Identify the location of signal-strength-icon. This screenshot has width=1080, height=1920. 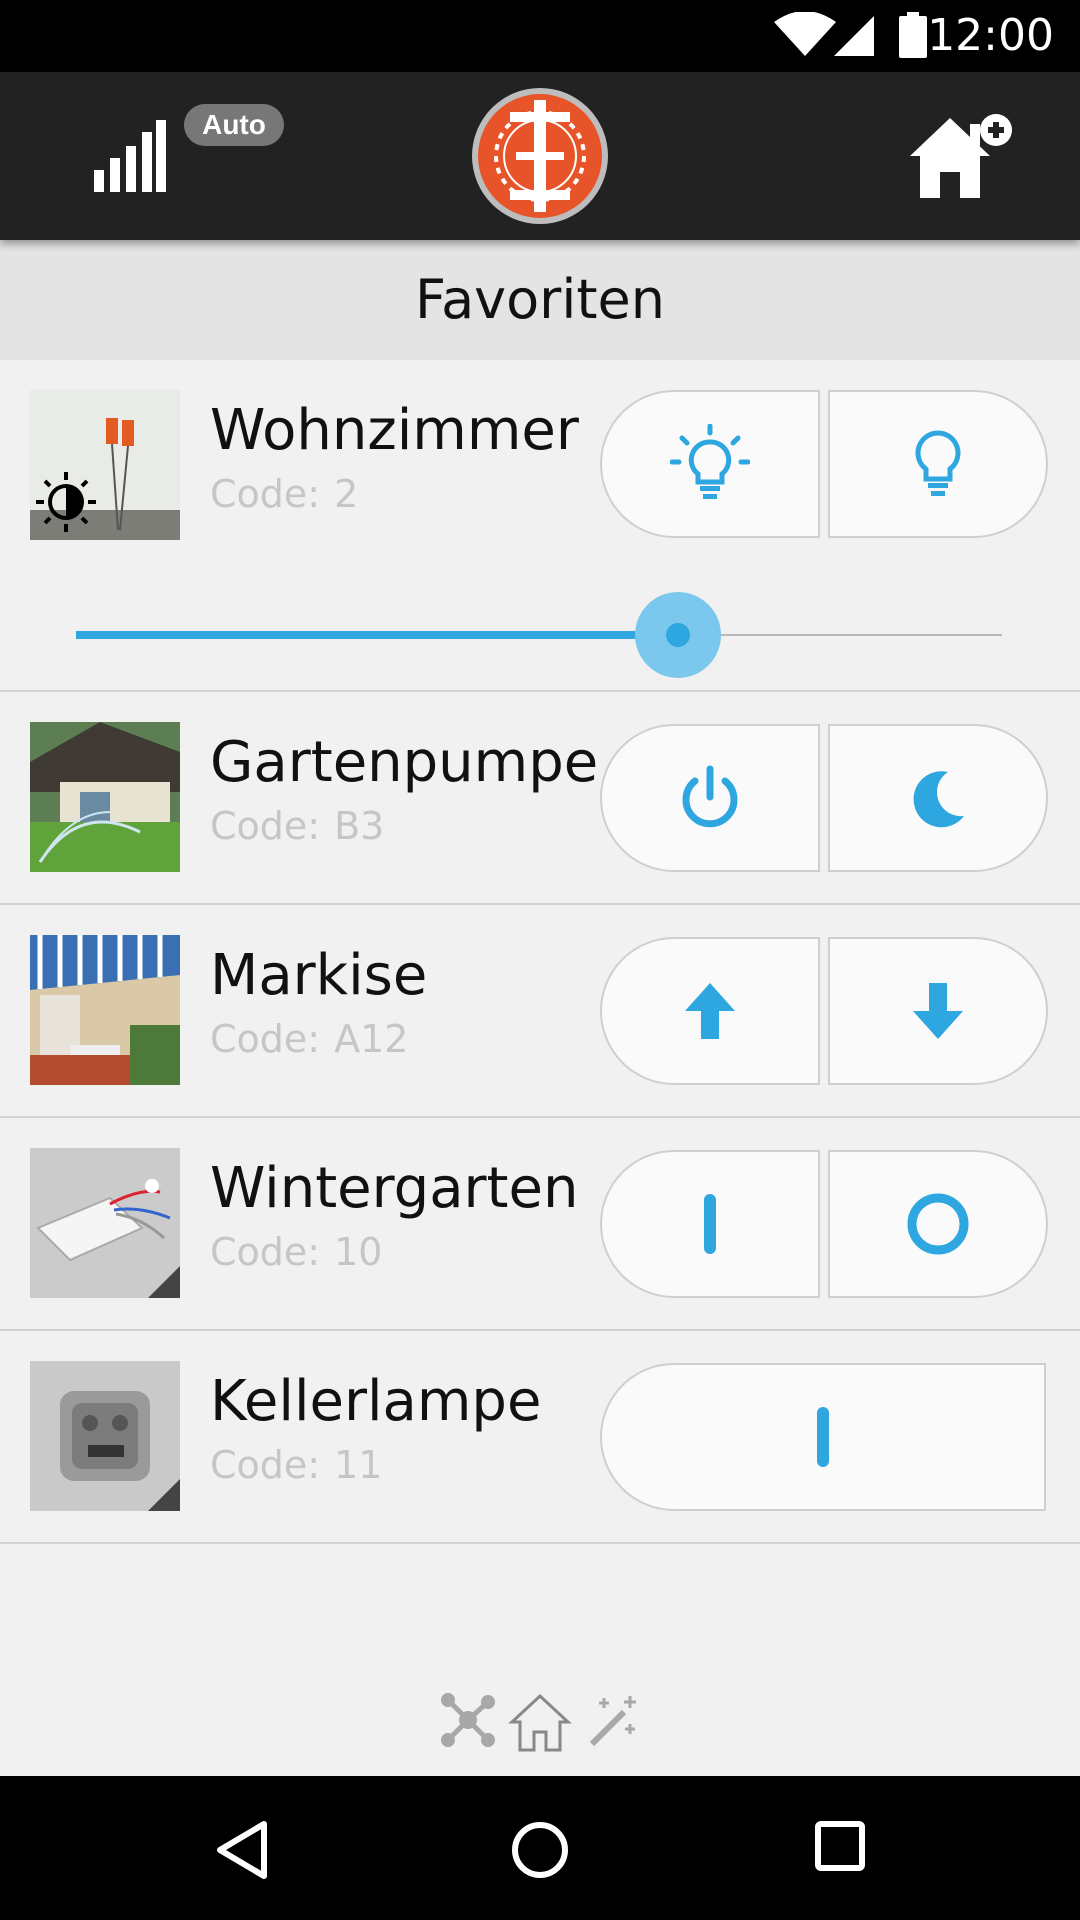
(130, 156).